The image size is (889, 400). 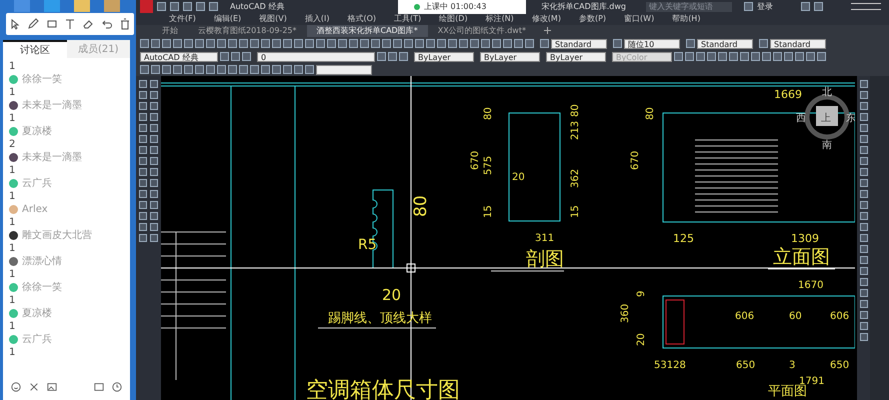 I want to click on menu-item: 文件(F), so click(x=182, y=19).